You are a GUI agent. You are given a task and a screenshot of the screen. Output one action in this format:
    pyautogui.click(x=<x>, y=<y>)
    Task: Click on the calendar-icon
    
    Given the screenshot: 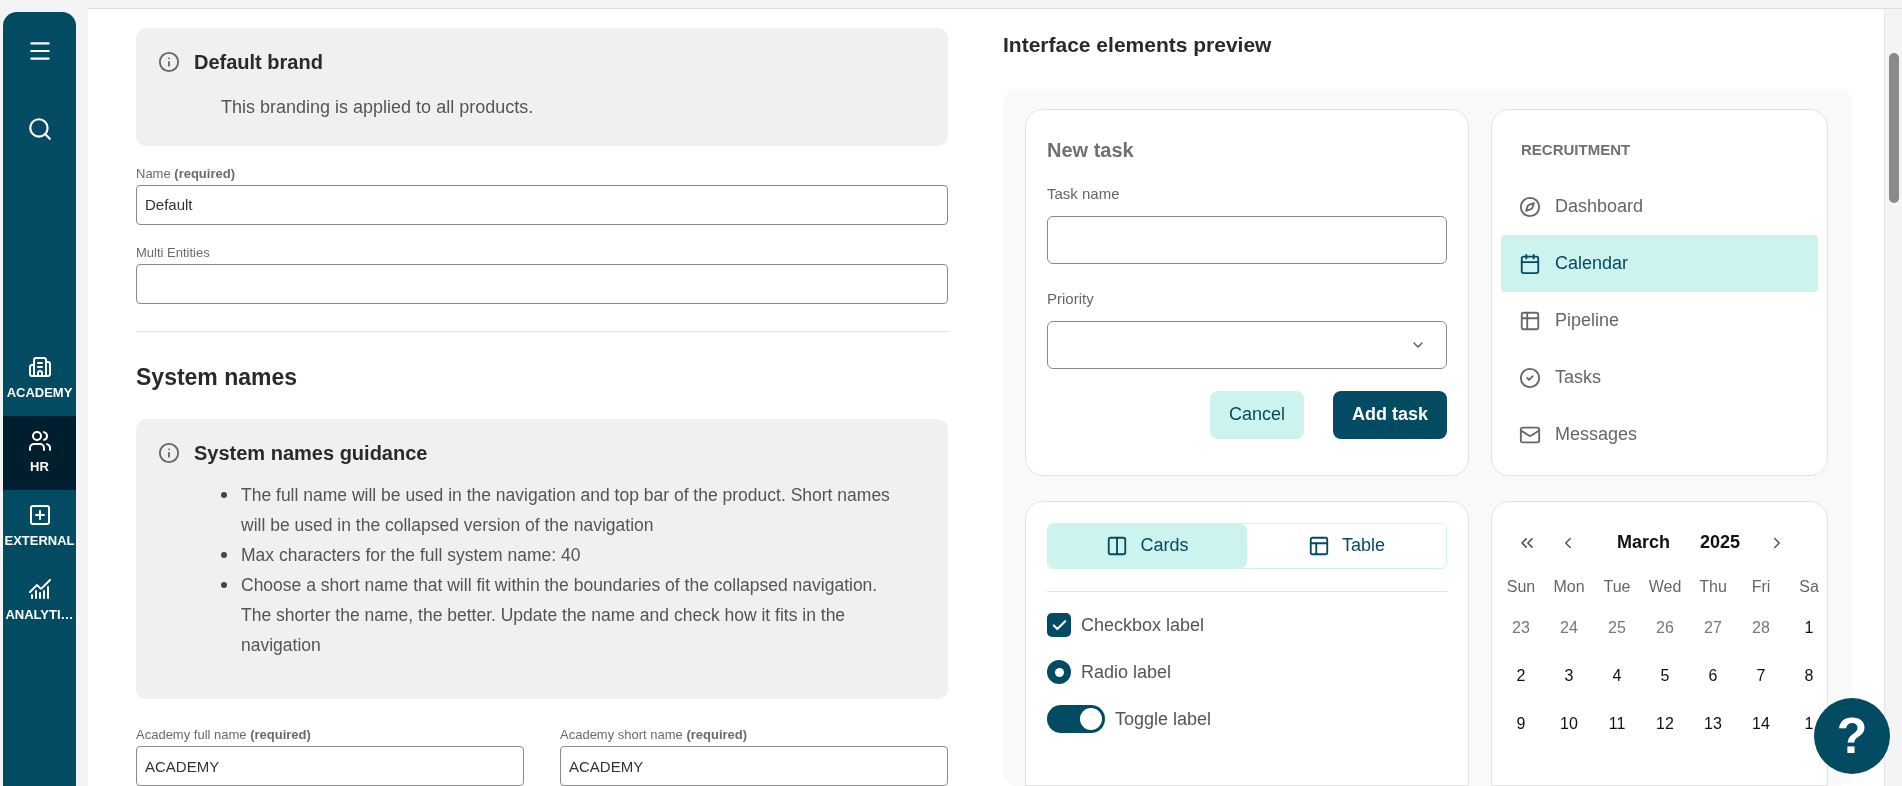 What is the action you would take?
    pyautogui.click(x=1530, y=263)
    